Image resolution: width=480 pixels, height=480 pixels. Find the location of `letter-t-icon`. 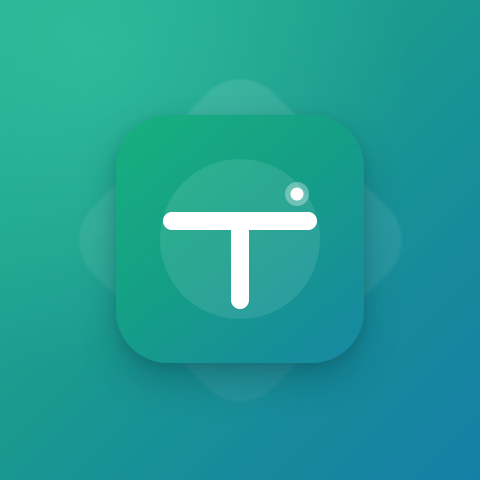

letter-t-icon is located at coordinates (240, 245).